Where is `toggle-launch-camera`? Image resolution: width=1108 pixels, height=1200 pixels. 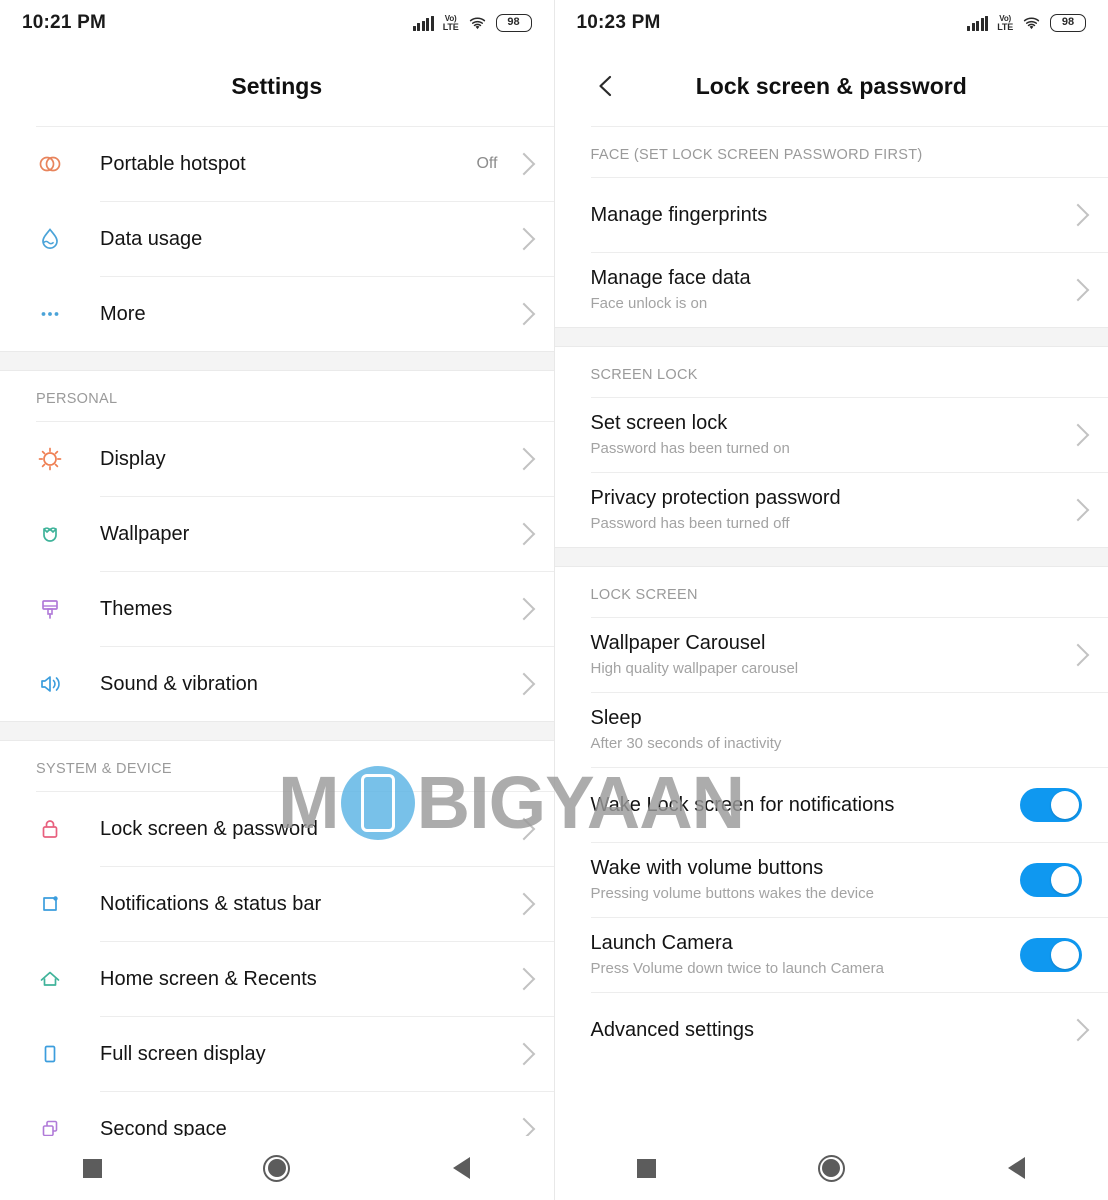
toggle-launch-camera is located at coordinates (1051, 955).